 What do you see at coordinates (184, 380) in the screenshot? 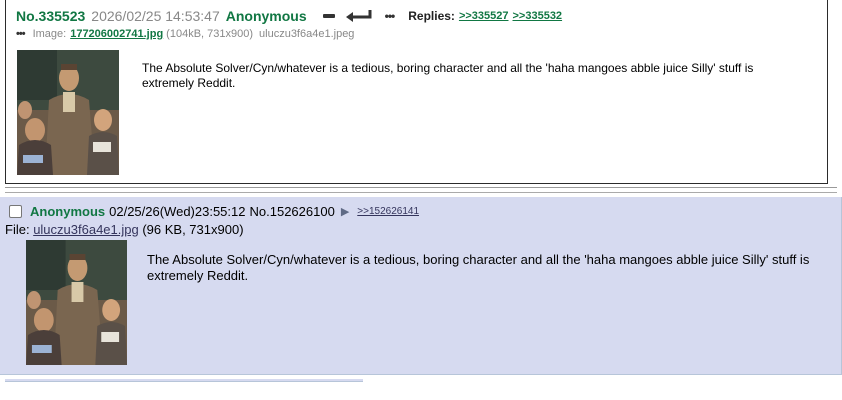
I see `next-post-edge` at bounding box center [184, 380].